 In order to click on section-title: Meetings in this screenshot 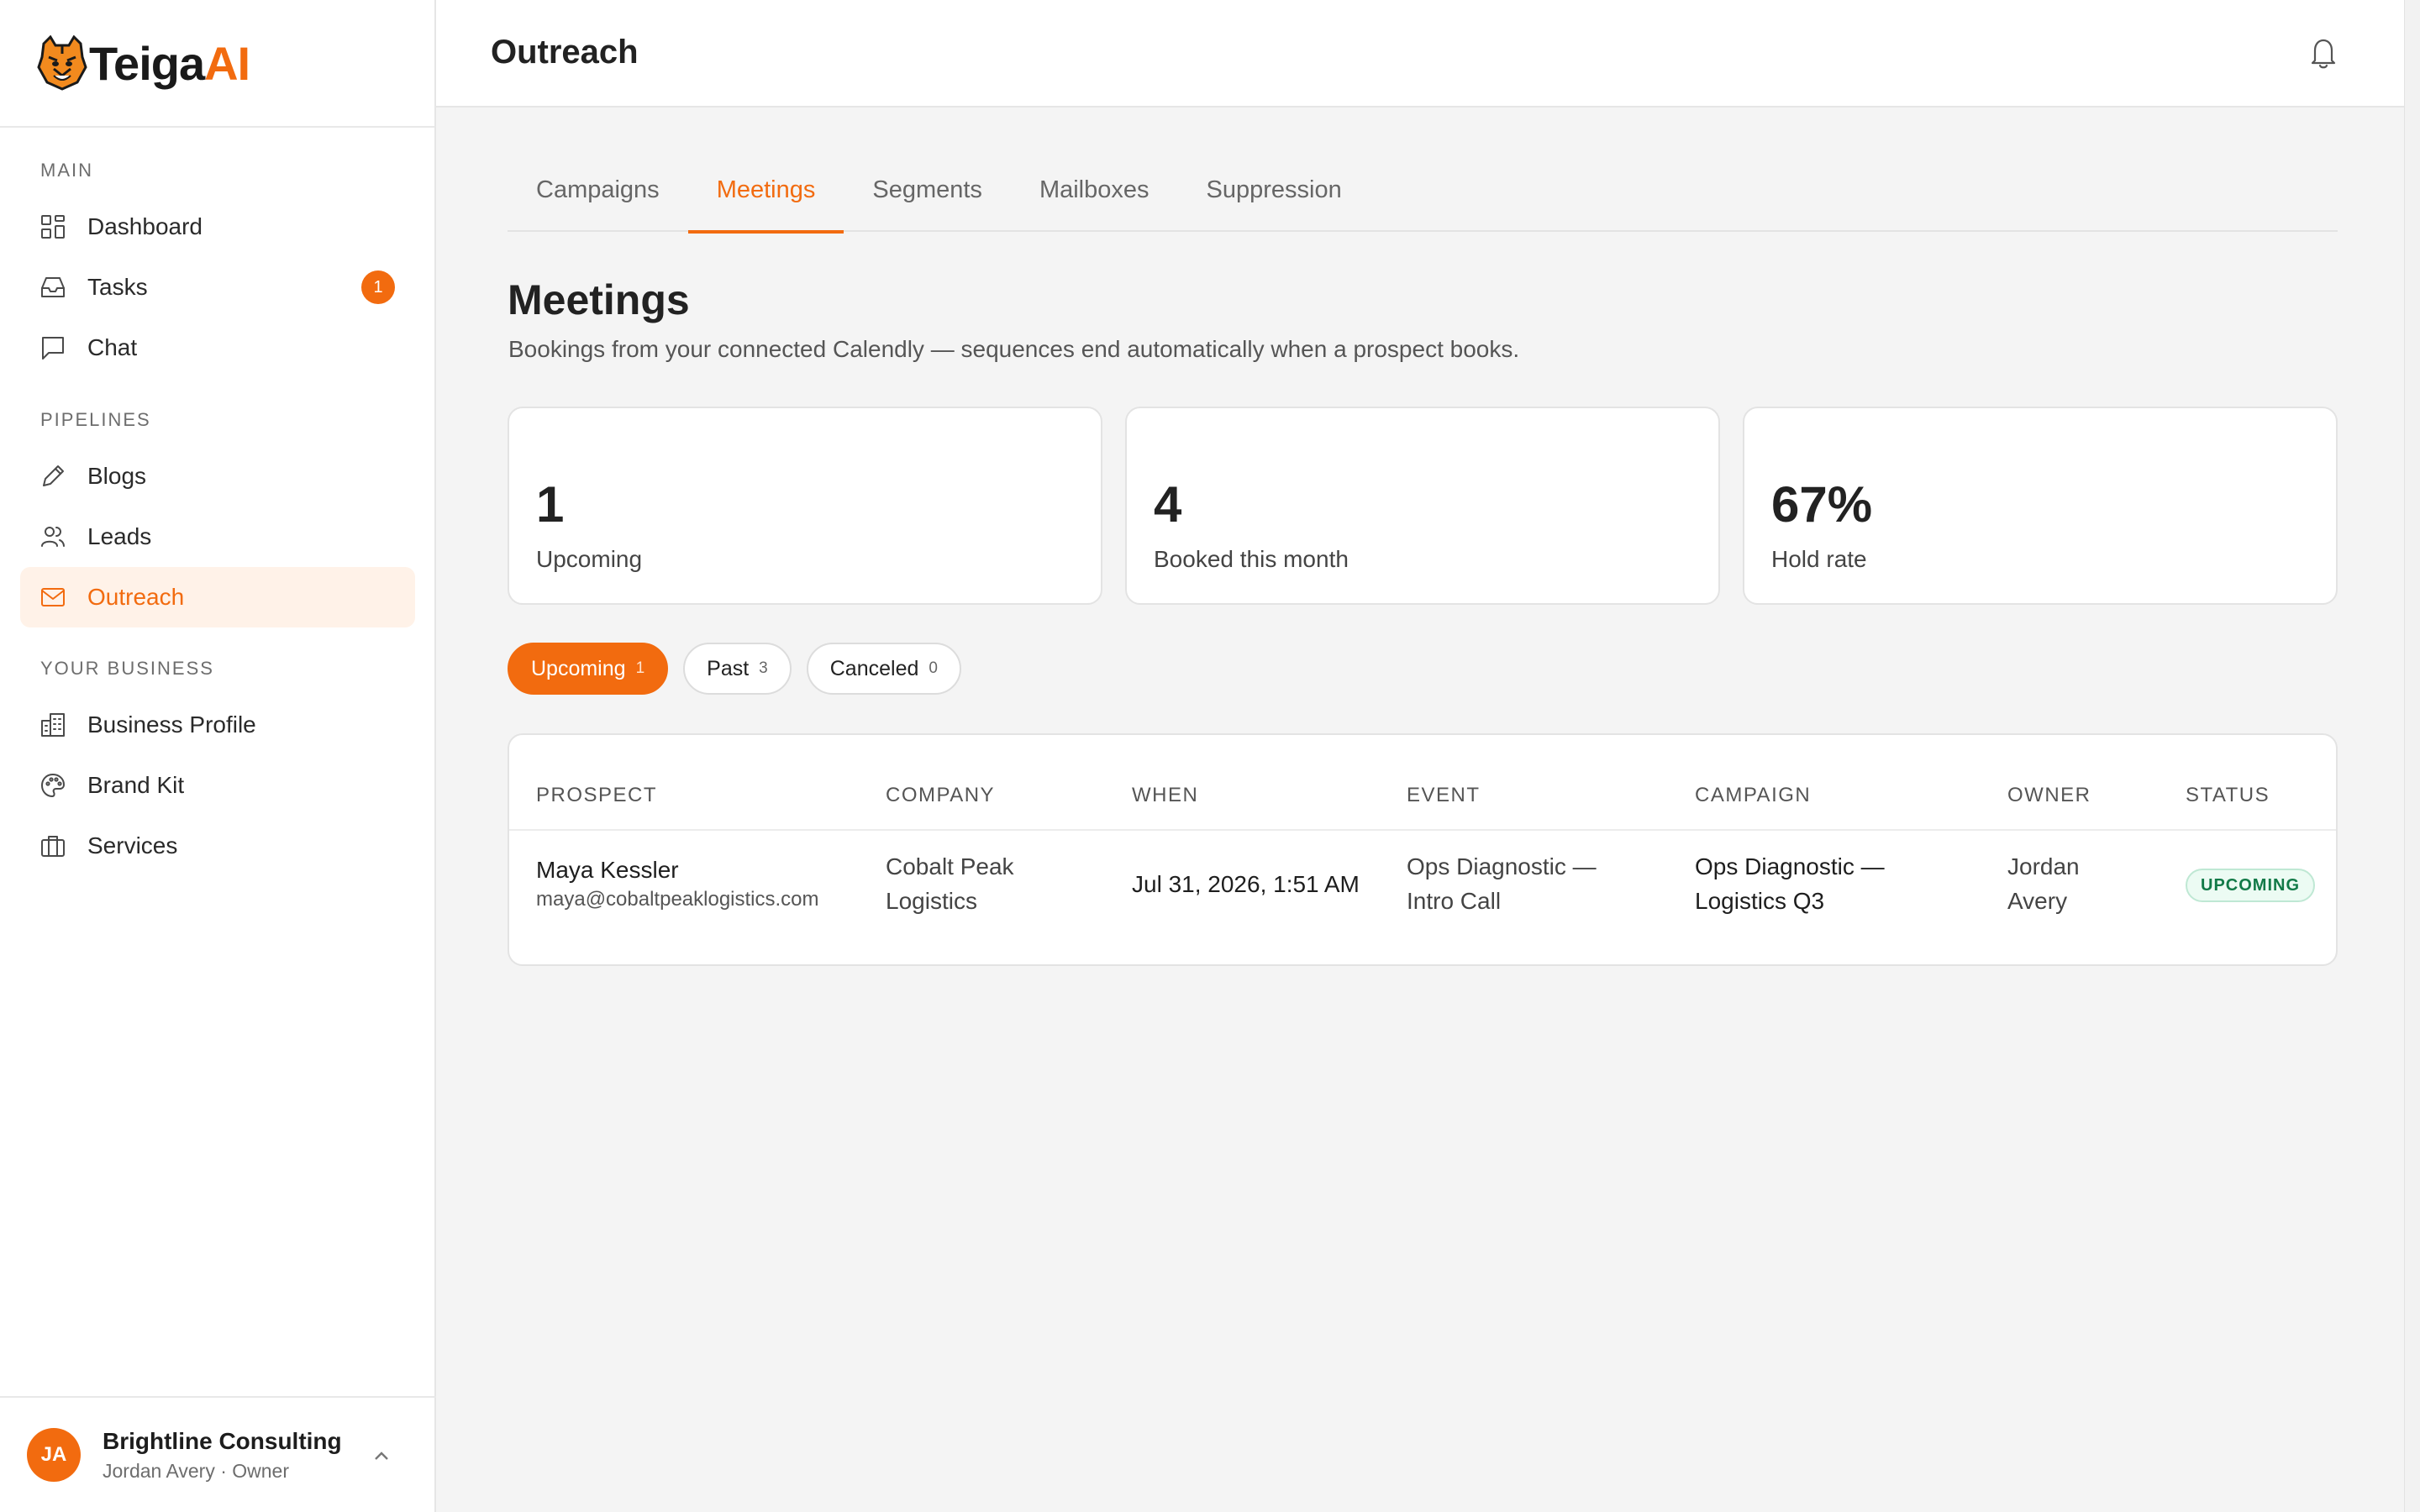, I will do `click(599, 299)`.